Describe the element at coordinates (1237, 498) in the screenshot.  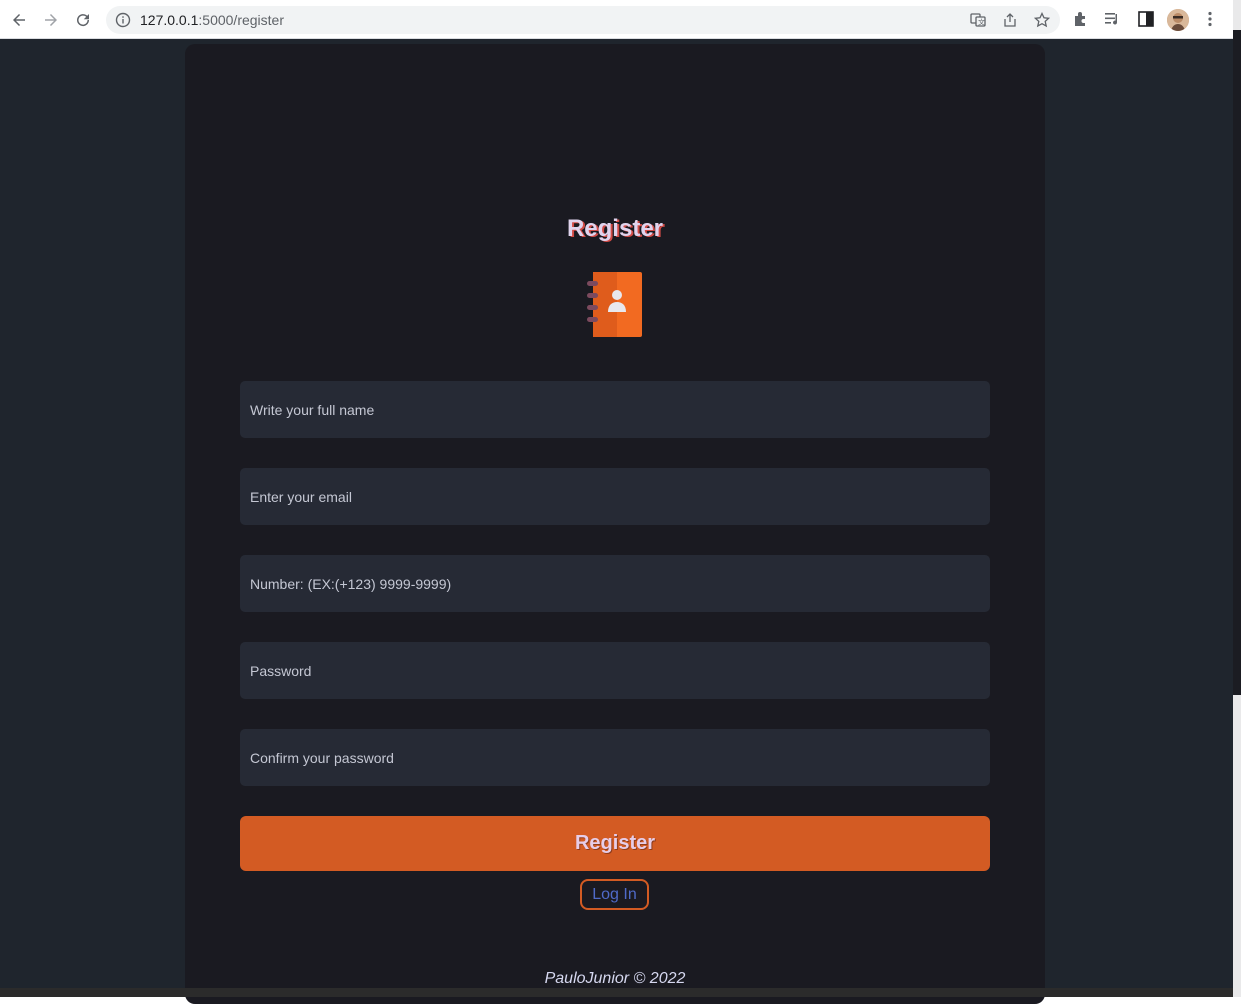
I see `window-edge` at that location.